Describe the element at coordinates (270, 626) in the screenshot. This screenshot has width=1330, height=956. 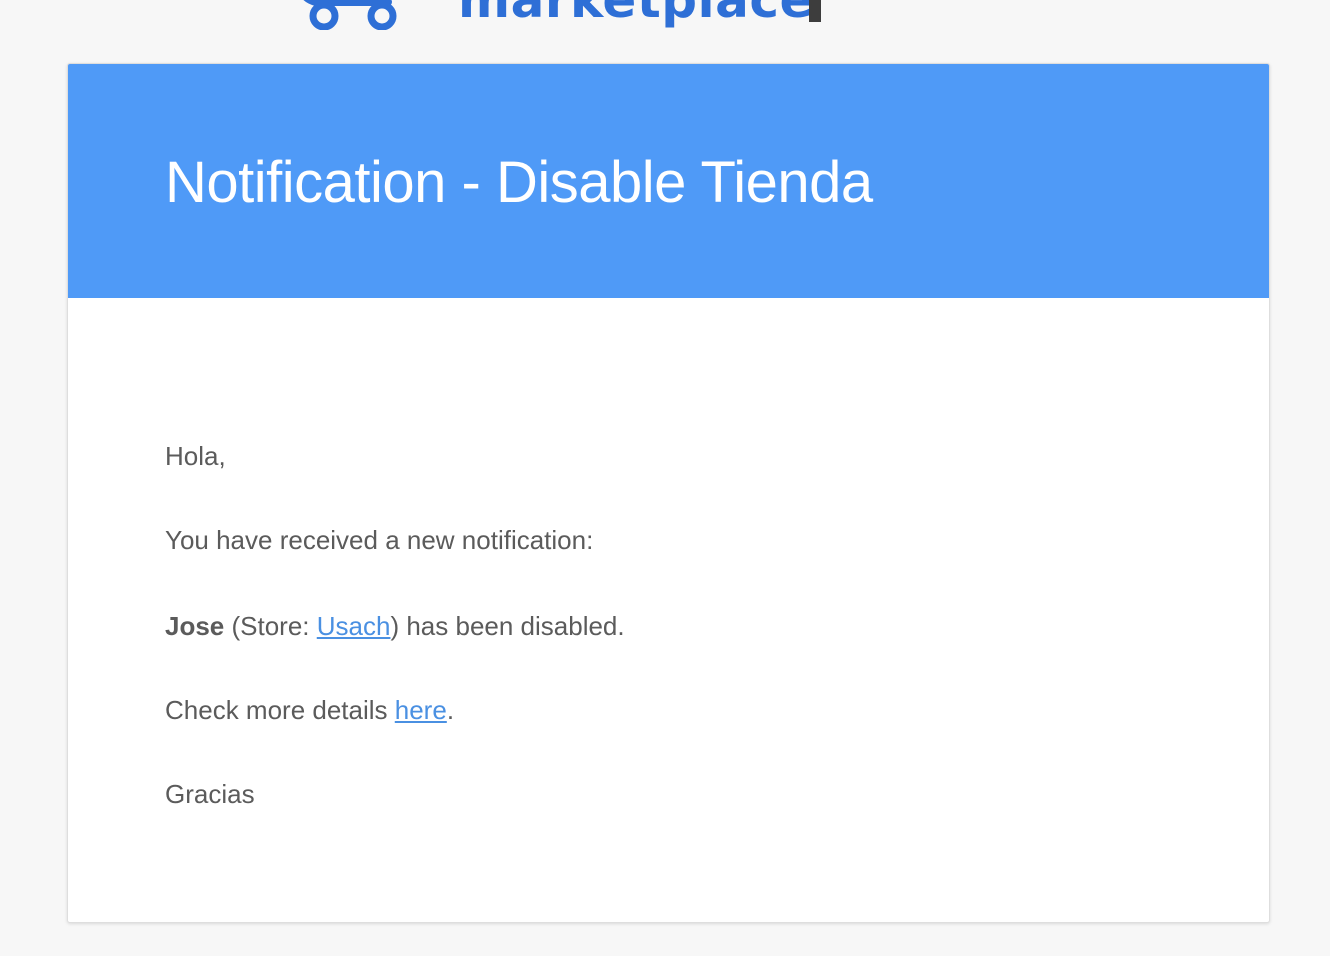
I see `store-prefix-text: (Store:` at that location.